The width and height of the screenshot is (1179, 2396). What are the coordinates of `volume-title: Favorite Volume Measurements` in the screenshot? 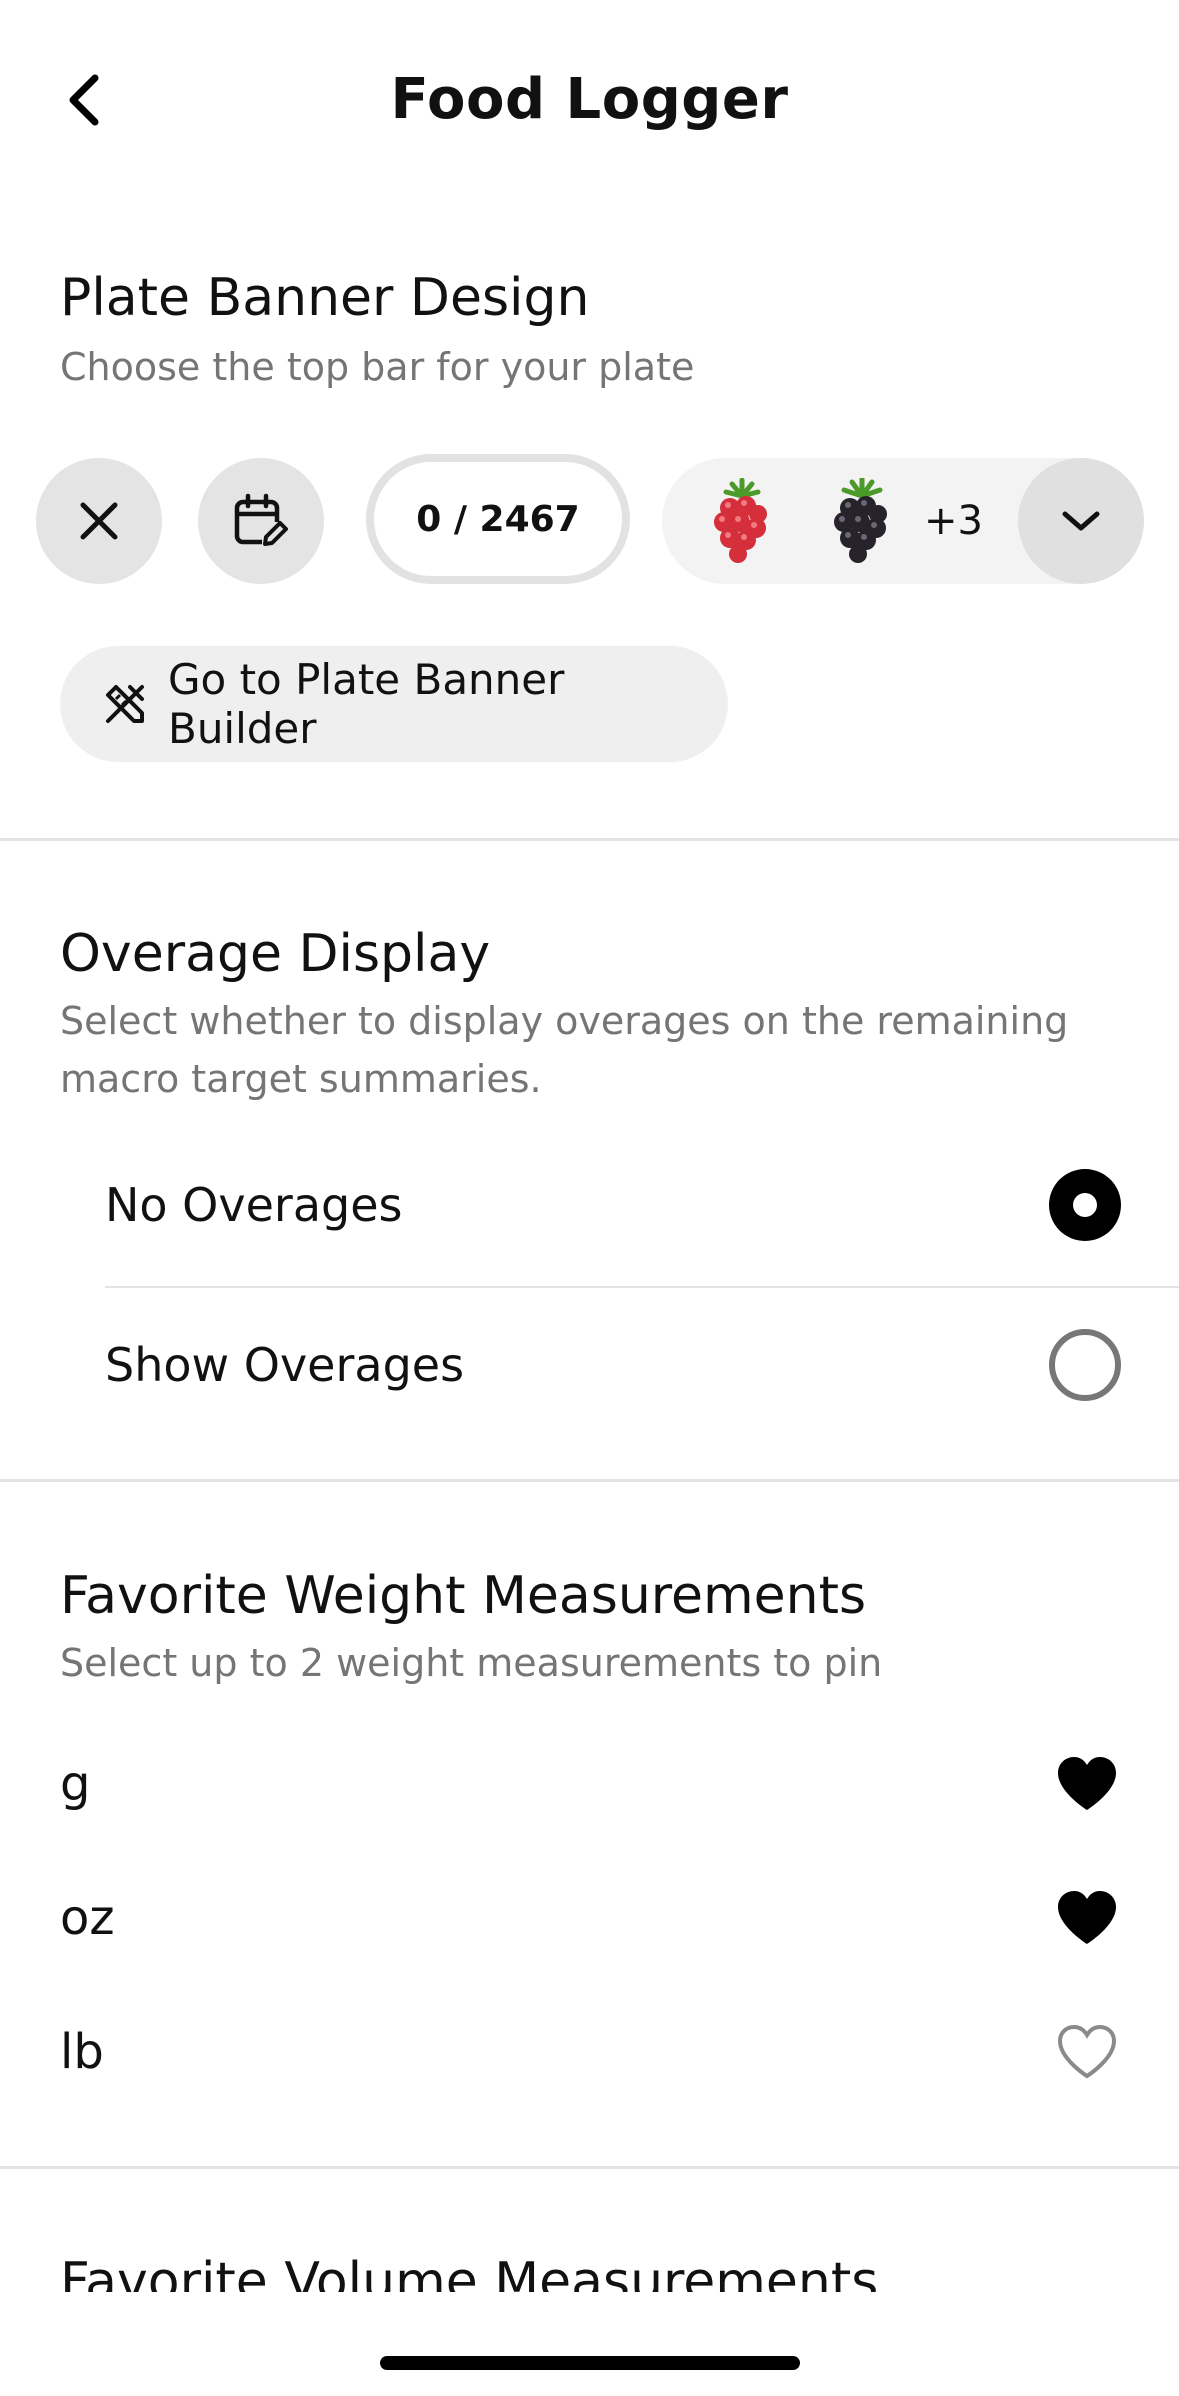 It's located at (469, 2272).